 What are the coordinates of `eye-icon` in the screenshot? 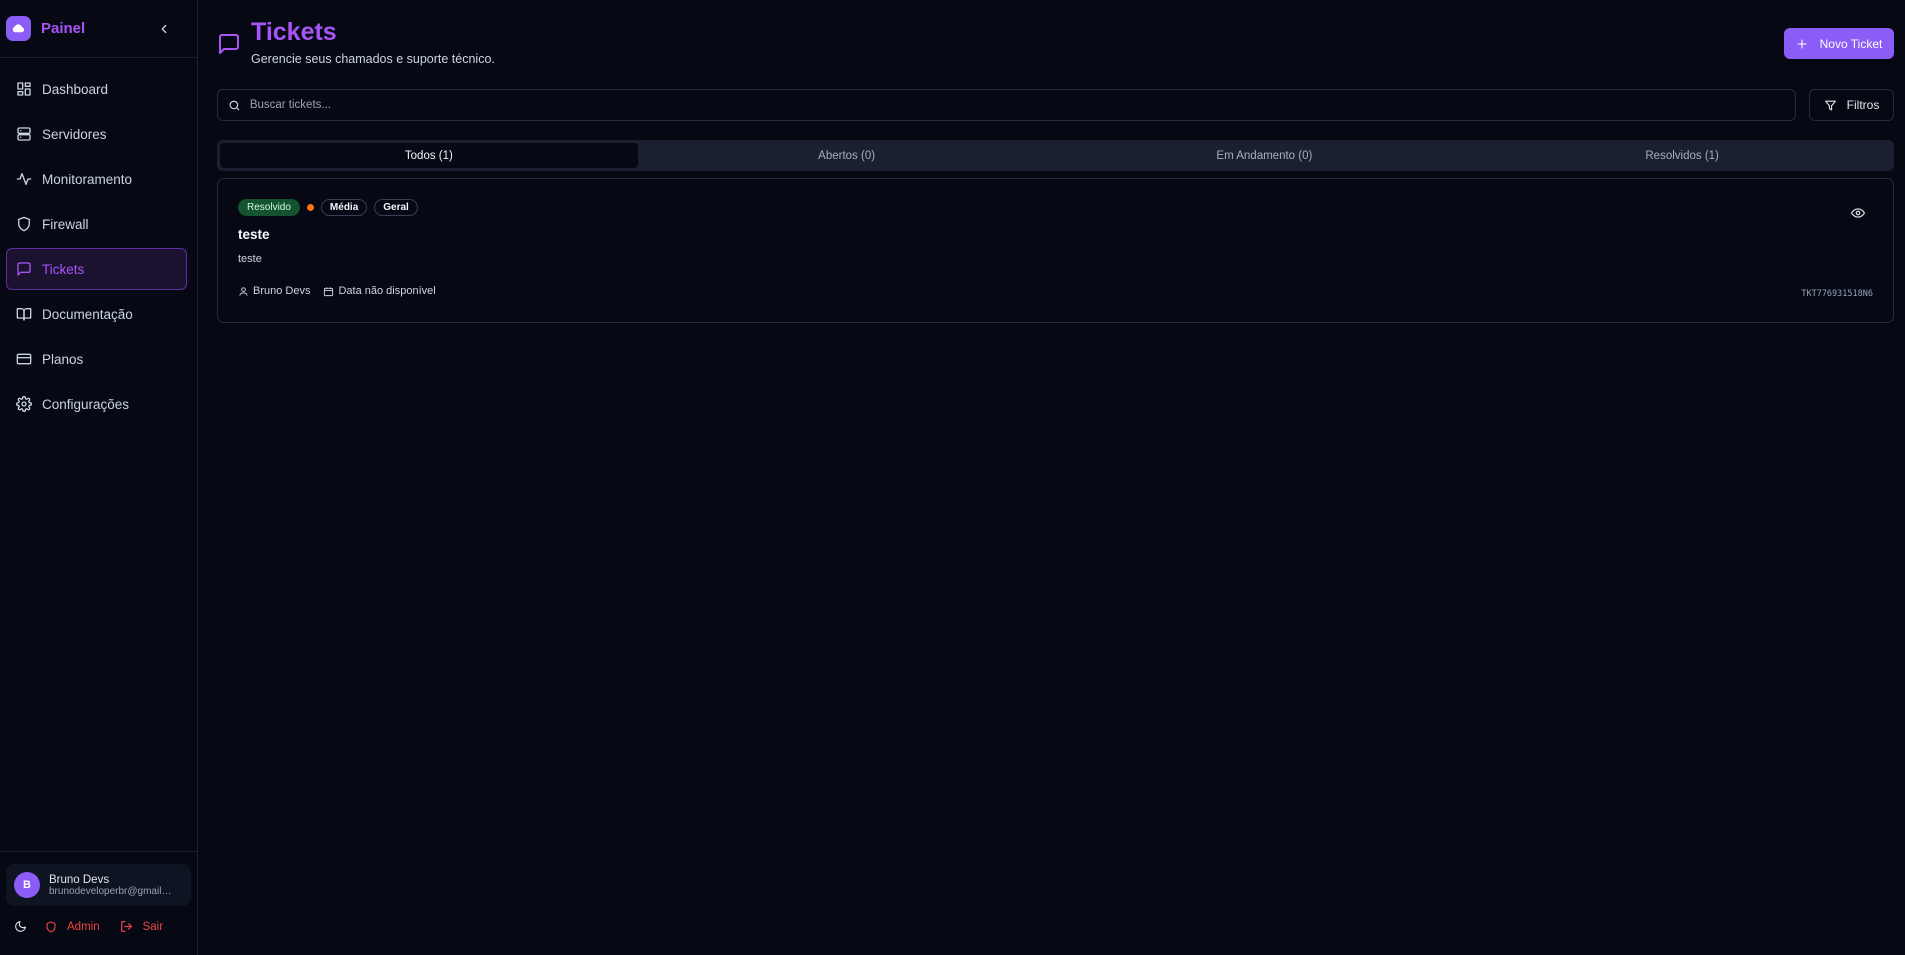 It's located at (1858, 213).